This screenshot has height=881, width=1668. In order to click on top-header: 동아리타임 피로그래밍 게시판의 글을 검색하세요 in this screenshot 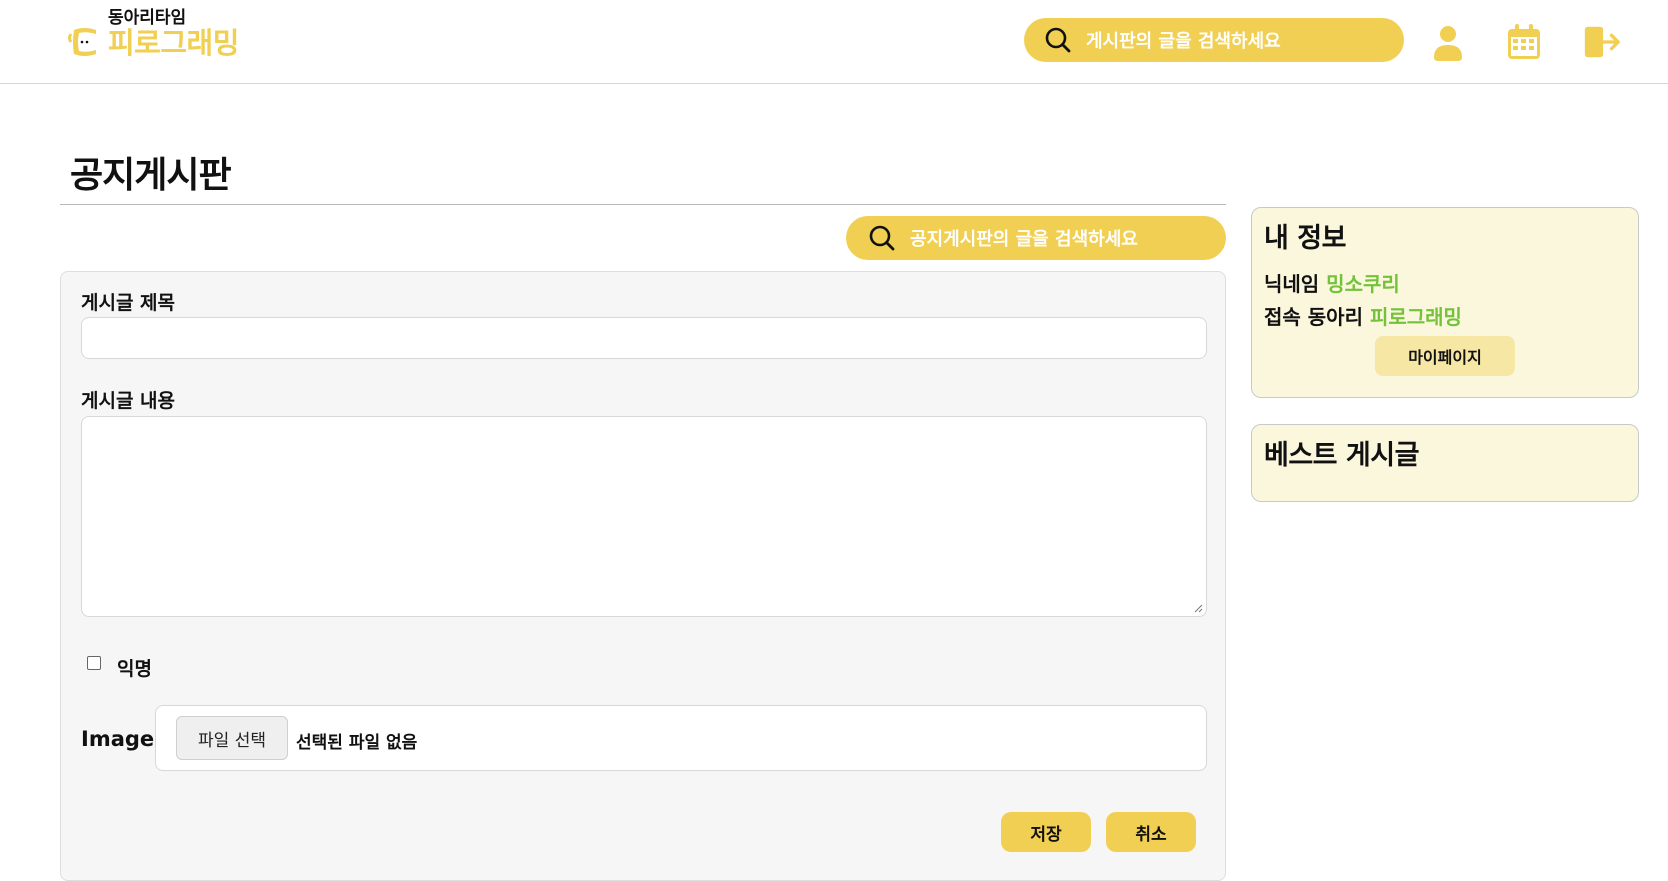, I will do `click(834, 42)`.